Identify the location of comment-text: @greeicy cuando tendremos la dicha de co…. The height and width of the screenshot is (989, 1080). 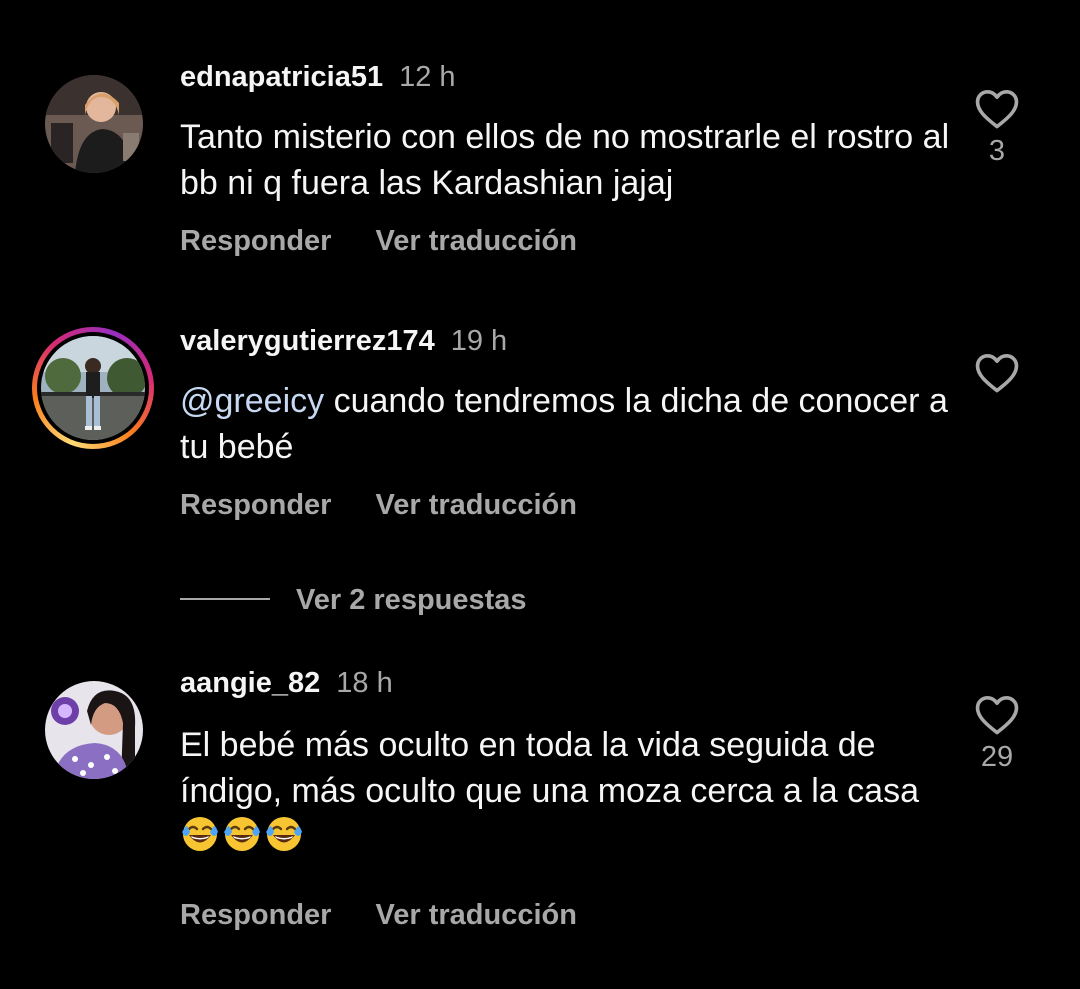
(565, 424).